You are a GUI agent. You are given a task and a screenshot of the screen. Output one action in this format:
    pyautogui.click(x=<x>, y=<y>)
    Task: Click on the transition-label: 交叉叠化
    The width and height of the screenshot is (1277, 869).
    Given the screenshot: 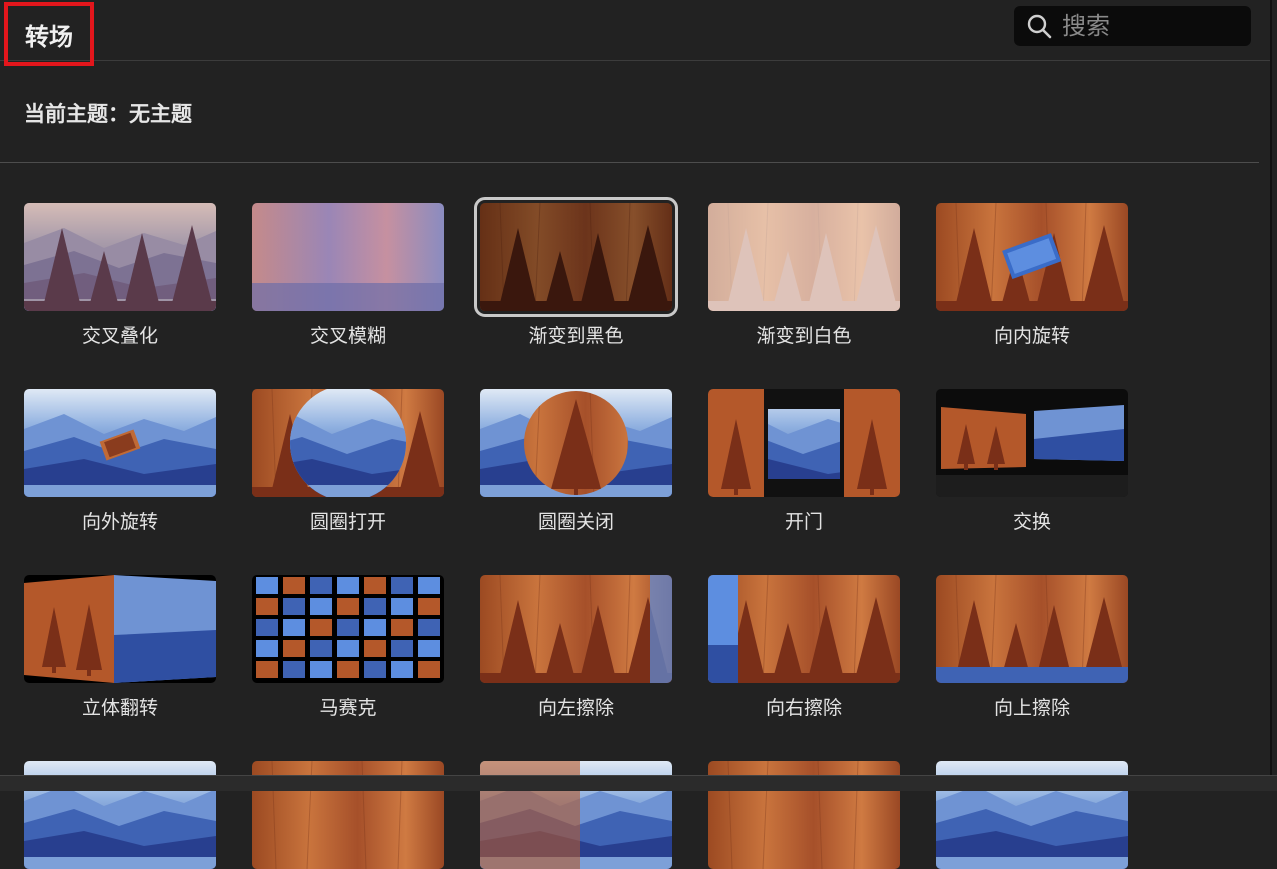 What is the action you would take?
    pyautogui.click(x=119, y=336)
    